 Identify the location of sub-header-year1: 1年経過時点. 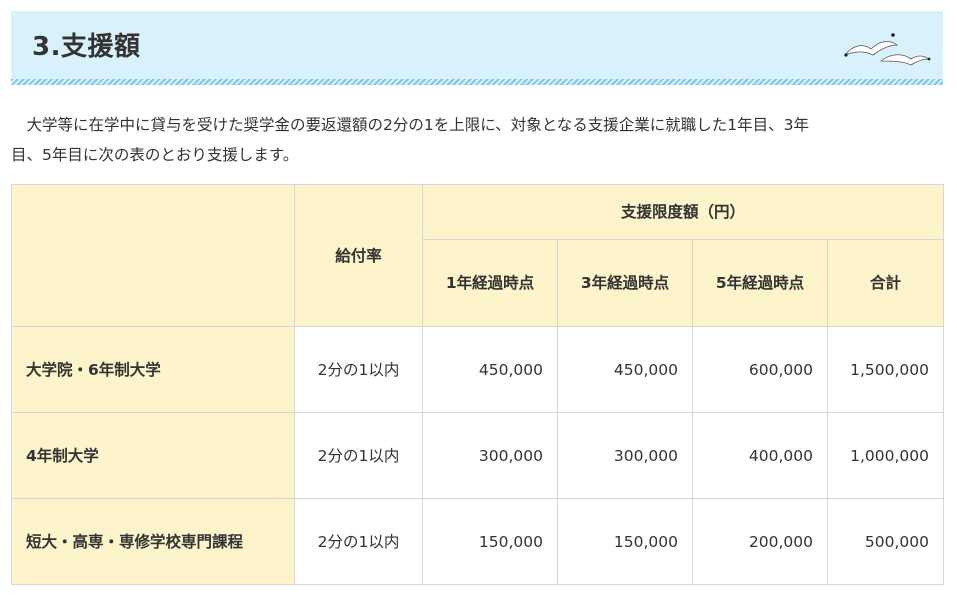
(490, 283).